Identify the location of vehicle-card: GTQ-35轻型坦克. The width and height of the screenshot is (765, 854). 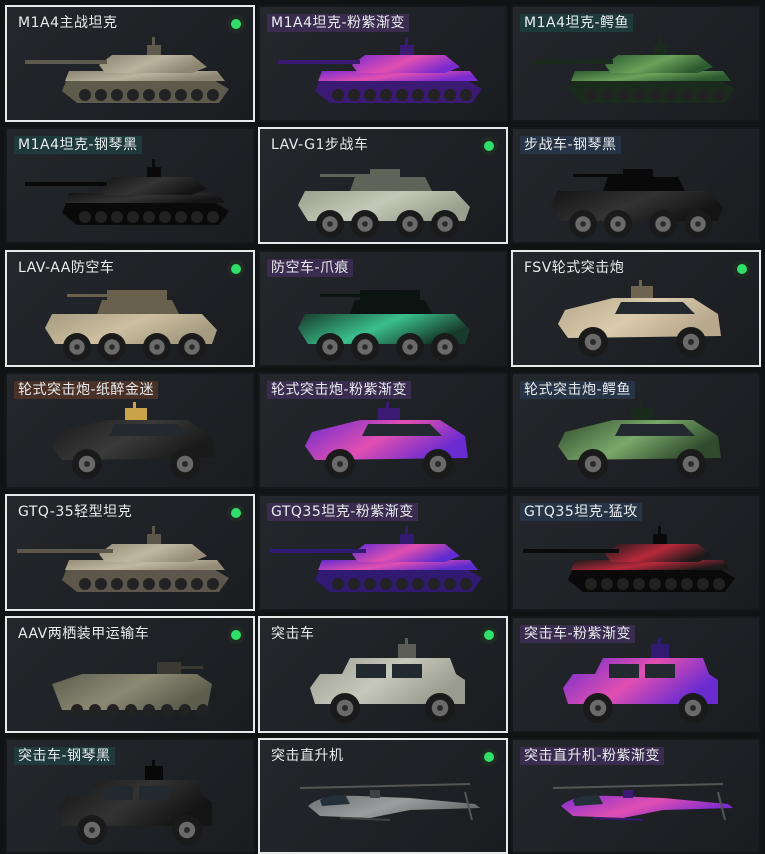
(130, 552).